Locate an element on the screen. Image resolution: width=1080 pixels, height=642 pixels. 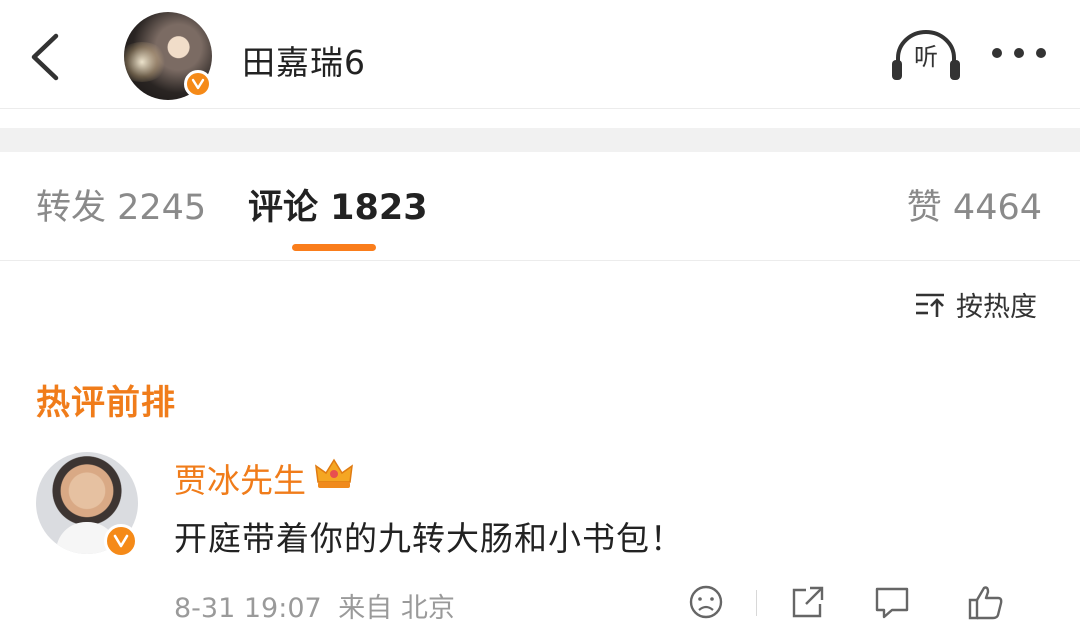
more-dots-icon is located at coordinates (1019, 55).